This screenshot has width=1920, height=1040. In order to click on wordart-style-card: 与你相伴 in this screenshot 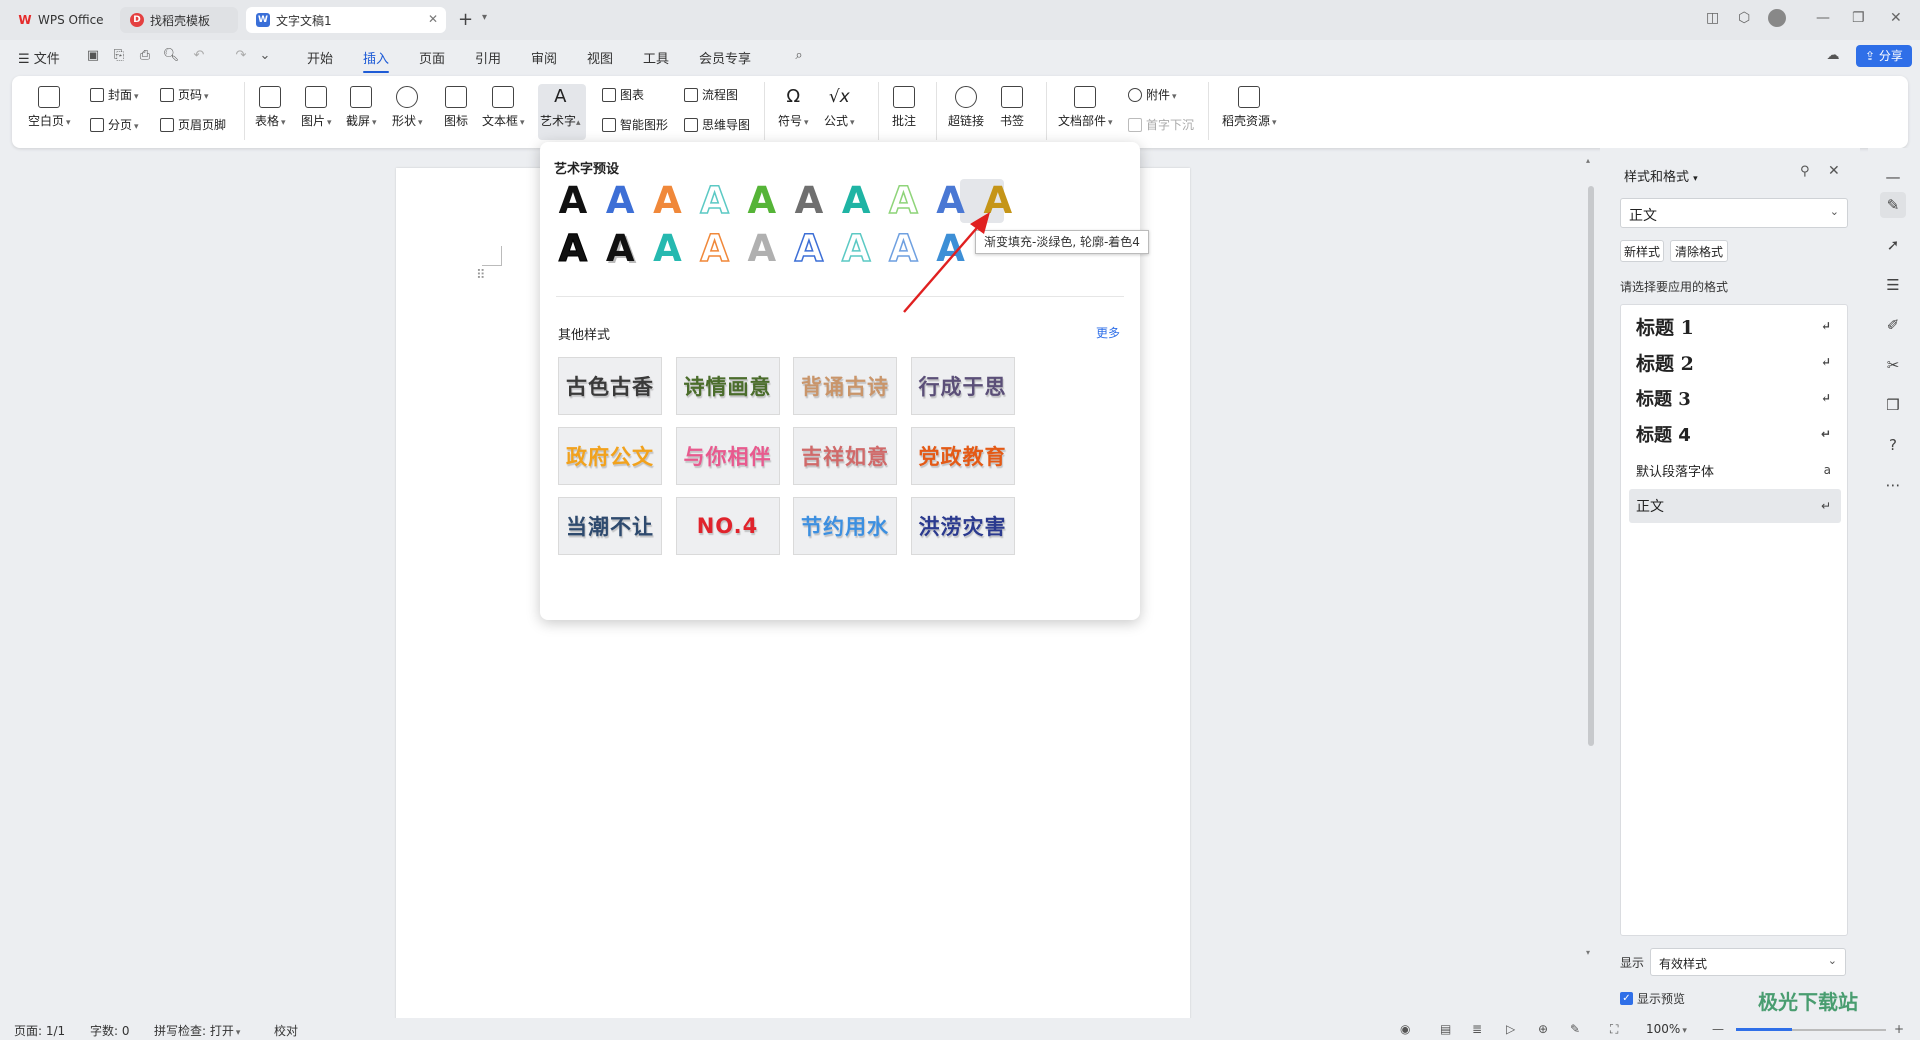, I will do `click(727, 456)`.